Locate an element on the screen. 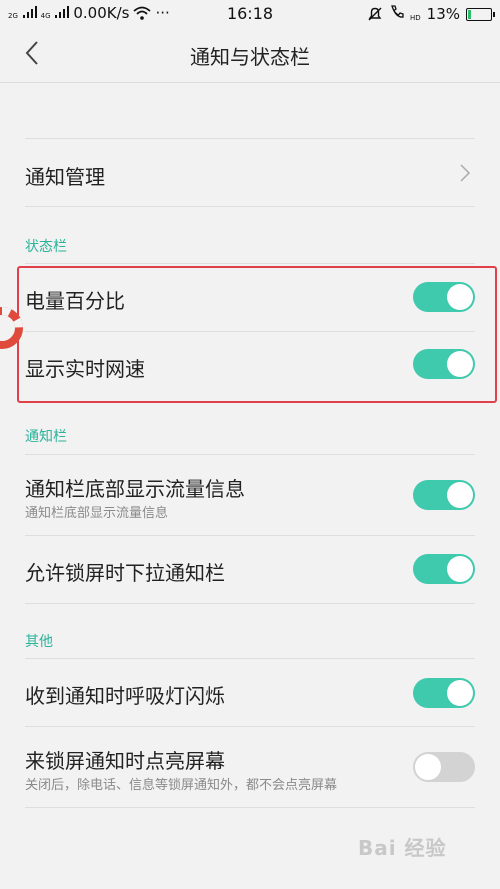 This screenshot has width=500, height=889. breathing-light-row: 收到通知时呼吸灯闪烁 is located at coordinates (250, 692).